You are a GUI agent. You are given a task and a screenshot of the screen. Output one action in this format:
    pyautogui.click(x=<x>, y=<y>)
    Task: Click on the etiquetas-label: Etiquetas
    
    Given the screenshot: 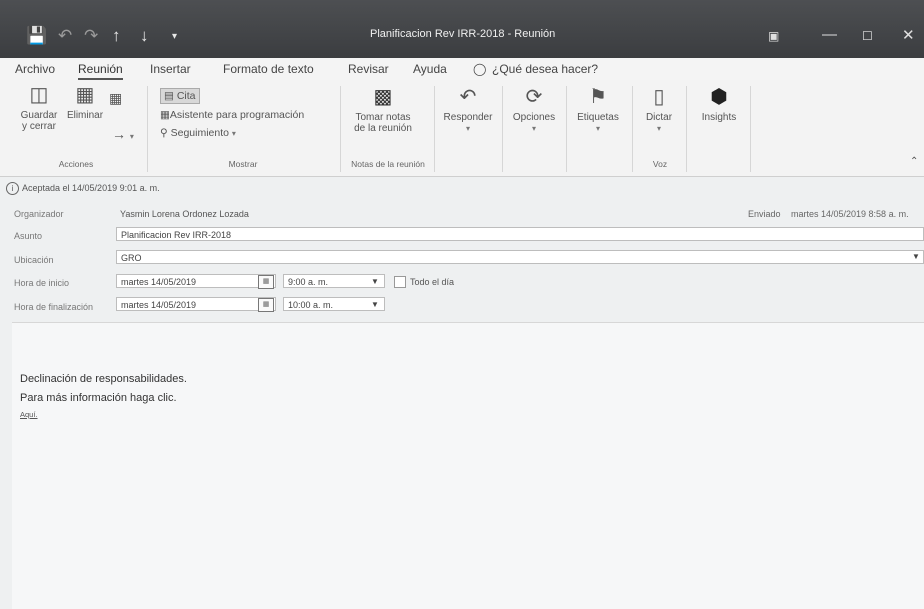 What is the action you would take?
    pyautogui.click(x=598, y=117)
    